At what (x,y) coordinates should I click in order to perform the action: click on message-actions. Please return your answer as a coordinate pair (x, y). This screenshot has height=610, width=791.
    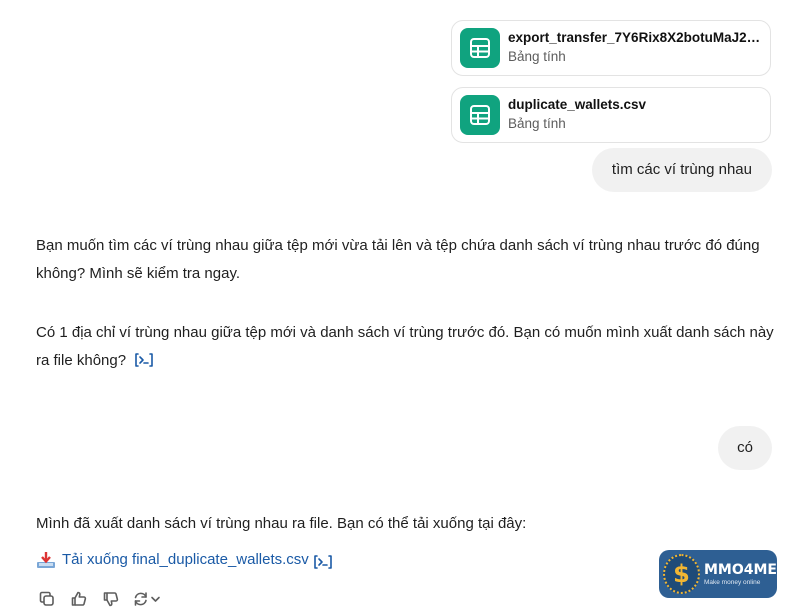
    Looking at the image, I should click on (99, 599).